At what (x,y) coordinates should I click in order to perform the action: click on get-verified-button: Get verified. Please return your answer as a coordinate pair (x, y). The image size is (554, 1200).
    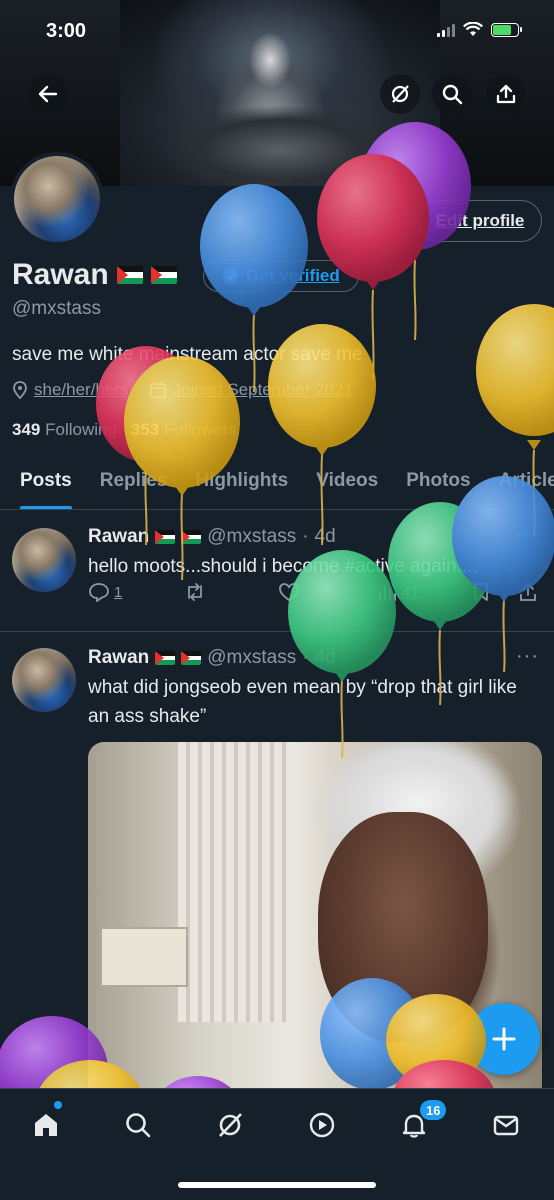
    Looking at the image, I should click on (281, 276).